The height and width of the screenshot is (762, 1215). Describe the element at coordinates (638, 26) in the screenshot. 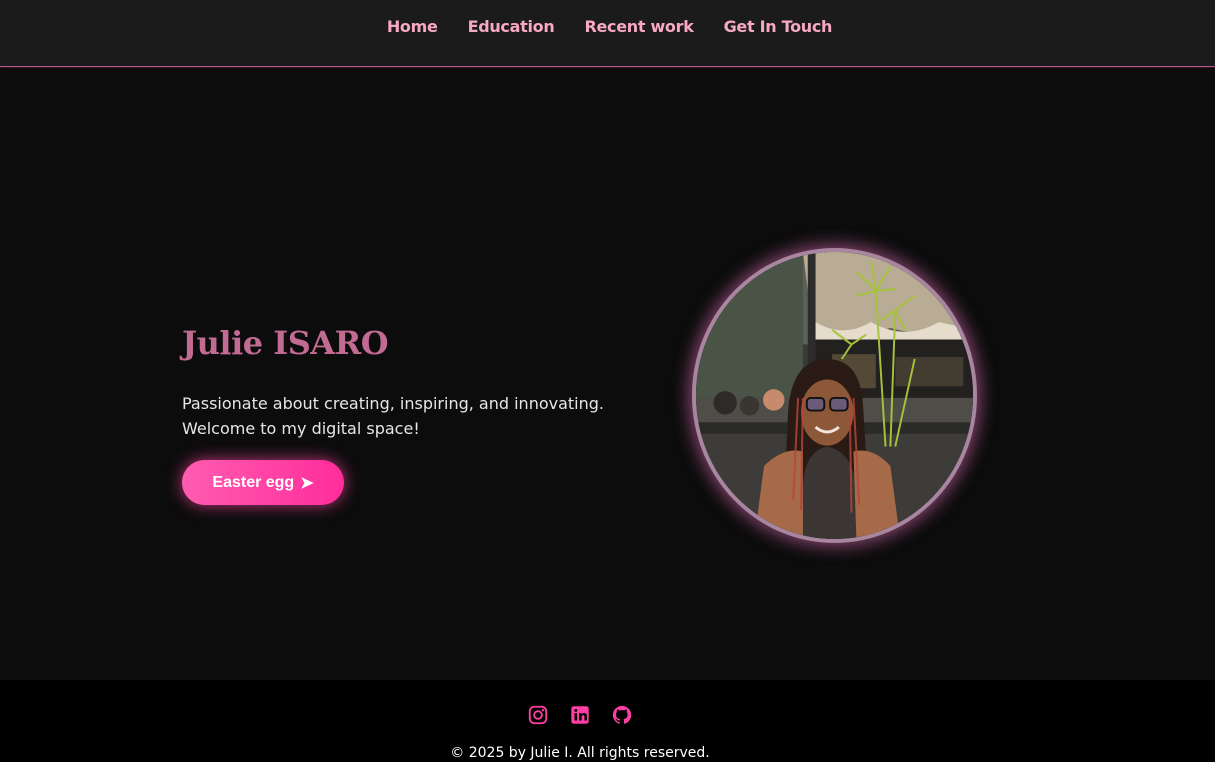

I see `nav-item-recent-work: Recent work` at that location.